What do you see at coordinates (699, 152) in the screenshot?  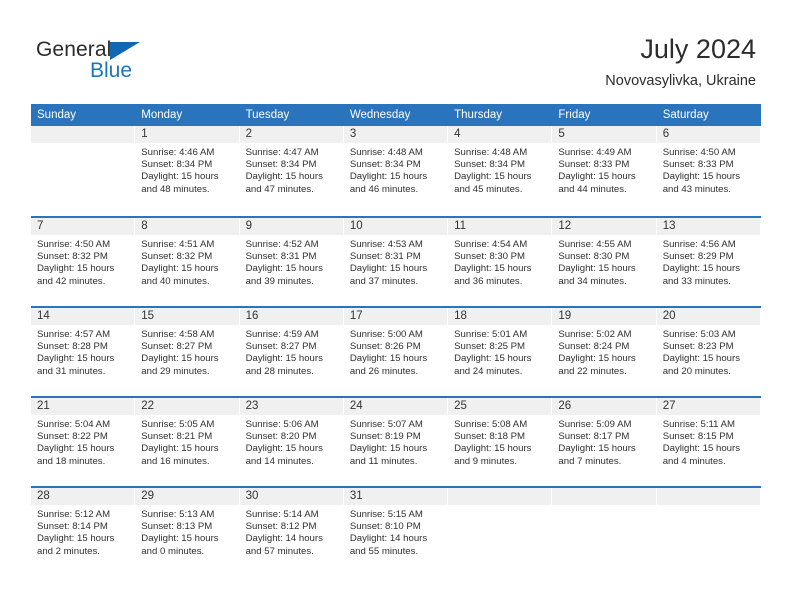 I see `sunrise-text: Sunrise: 4:50 AM` at bounding box center [699, 152].